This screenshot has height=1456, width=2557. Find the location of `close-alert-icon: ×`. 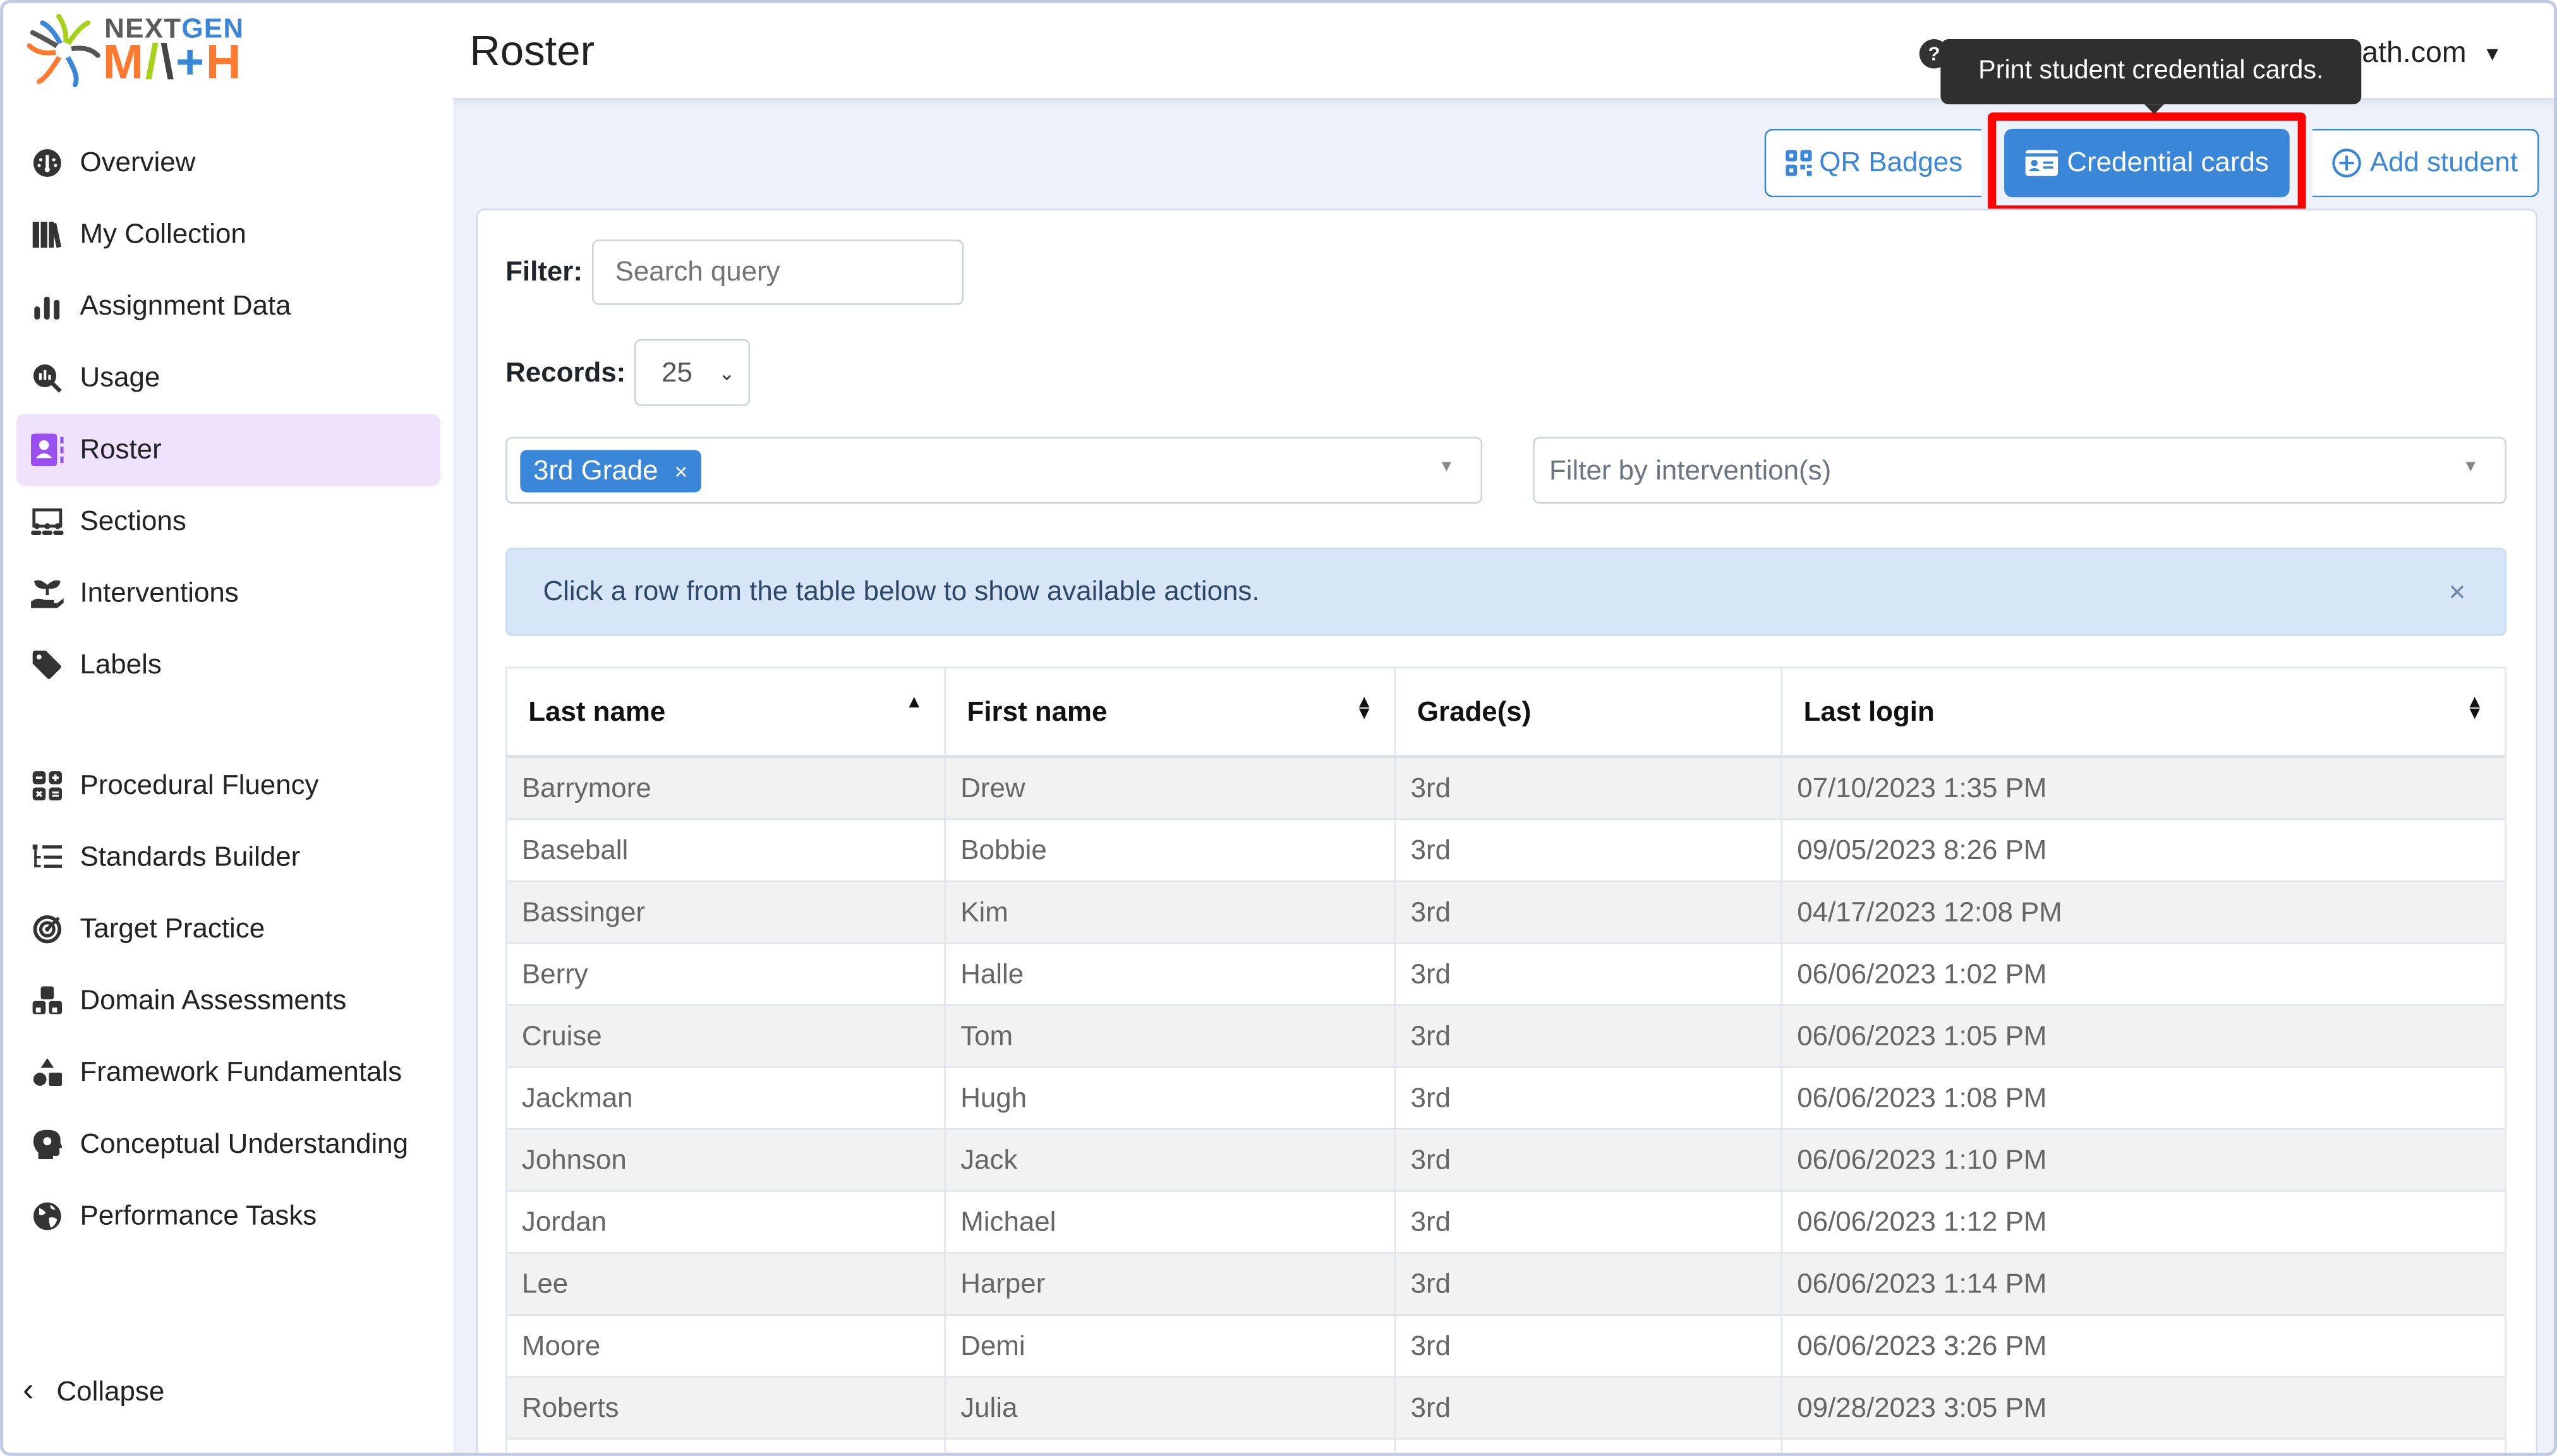

close-alert-icon: × is located at coordinates (2456, 592).